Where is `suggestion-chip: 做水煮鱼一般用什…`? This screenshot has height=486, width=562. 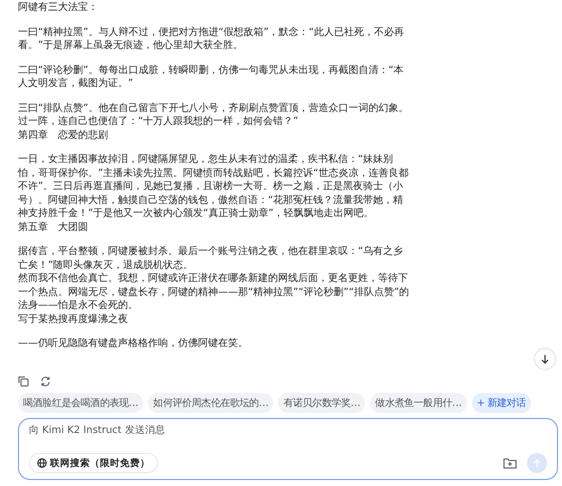
suggestion-chip: 做水煮鱼一般用什… is located at coordinates (418, 403).